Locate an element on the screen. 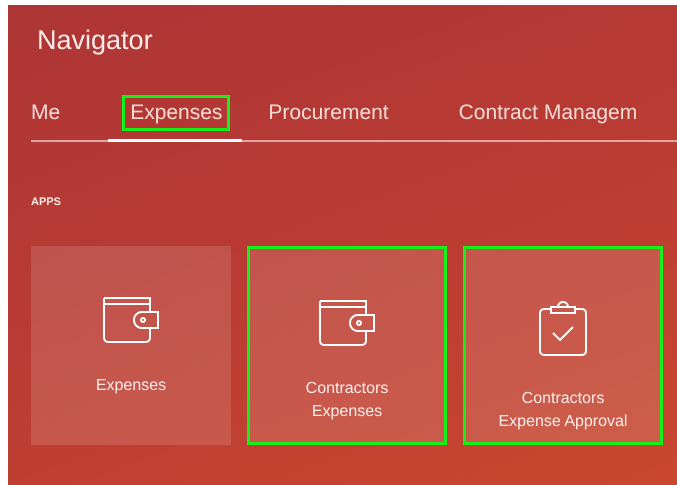  app-tile: Expenses is located at coordinates (131, 345).